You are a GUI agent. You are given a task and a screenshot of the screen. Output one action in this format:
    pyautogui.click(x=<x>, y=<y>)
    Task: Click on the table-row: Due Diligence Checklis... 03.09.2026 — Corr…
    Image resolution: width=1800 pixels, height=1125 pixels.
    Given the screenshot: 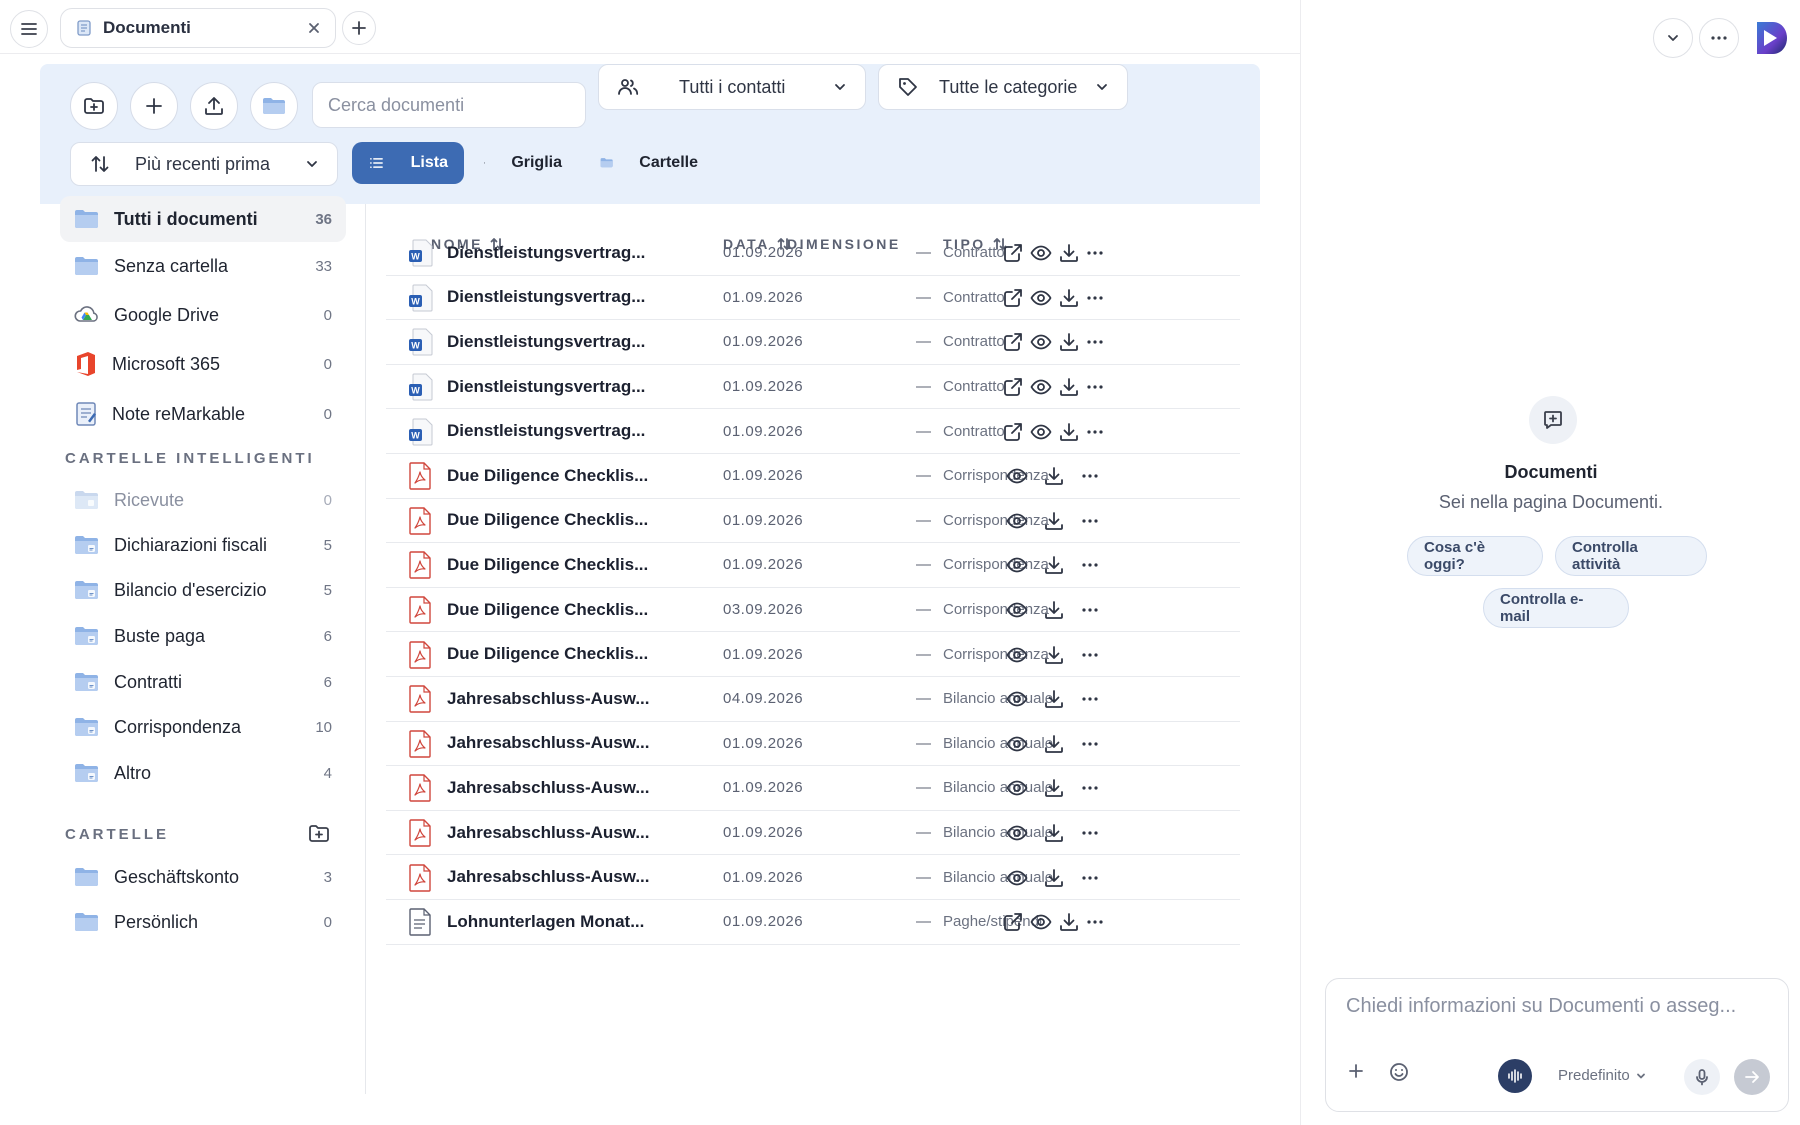 What is the action you would take?
    pyautogui.click(x=813, y=610)
    